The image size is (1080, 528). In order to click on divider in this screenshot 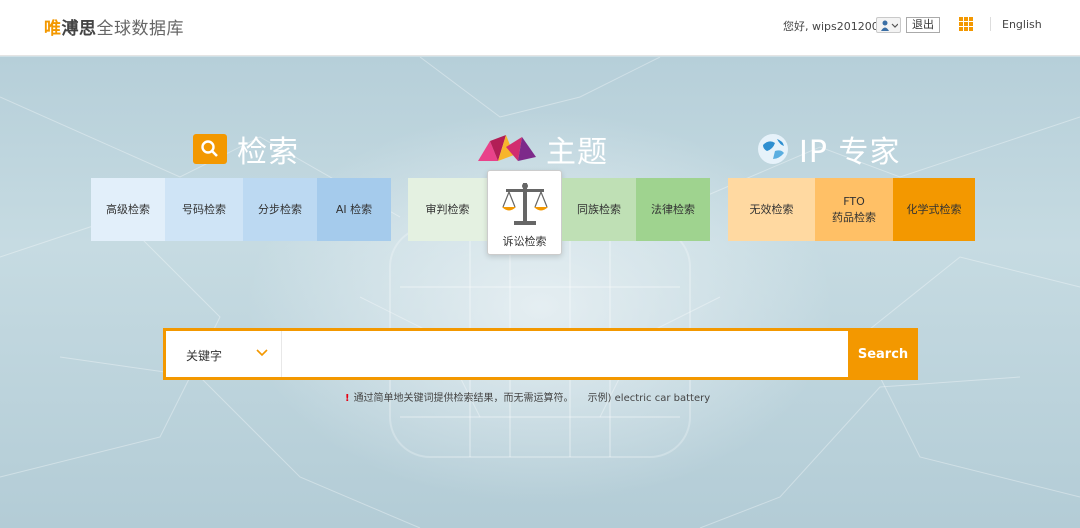, I will do `click(990, 24)`.